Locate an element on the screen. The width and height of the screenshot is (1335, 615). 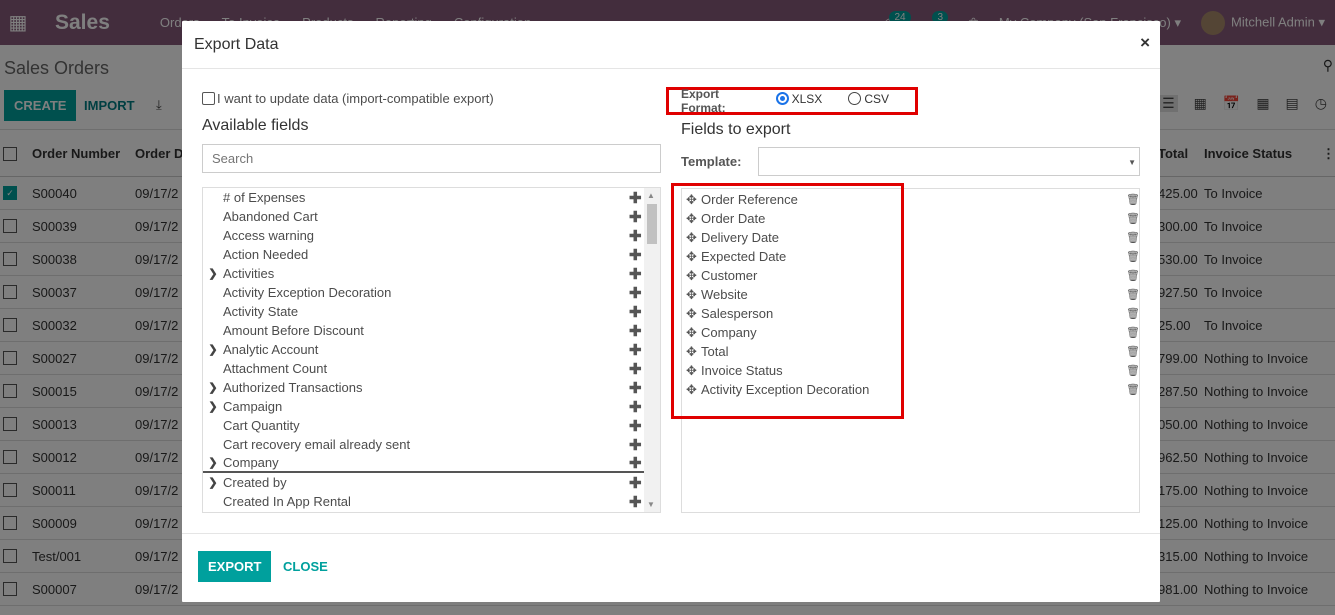
field-name: Activity State is located at coordinates (261, 311).